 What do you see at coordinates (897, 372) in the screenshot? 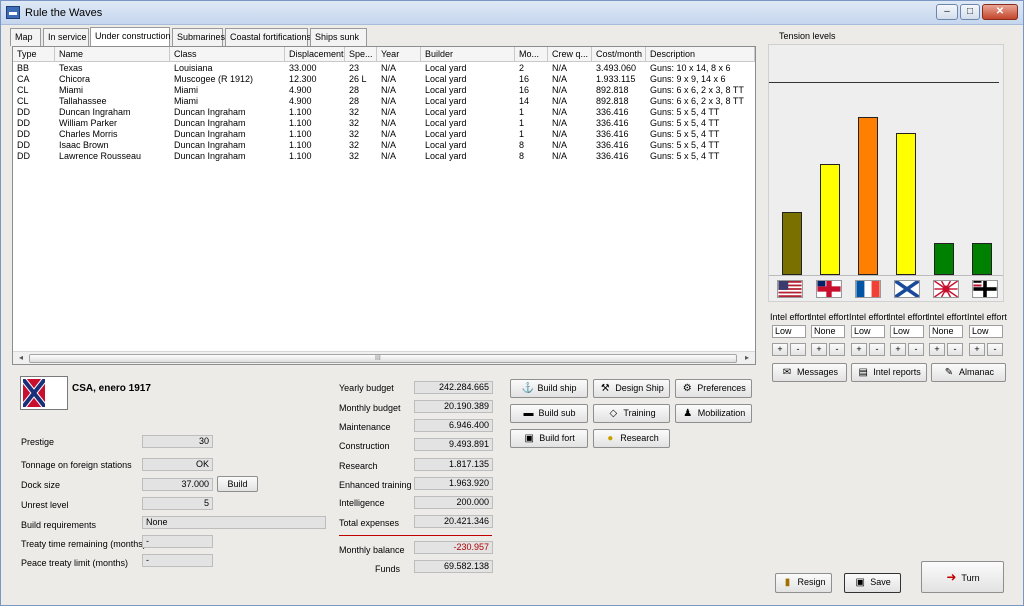
I see `intel-reports-label: Intel reports` at bounding box center [897, 372].